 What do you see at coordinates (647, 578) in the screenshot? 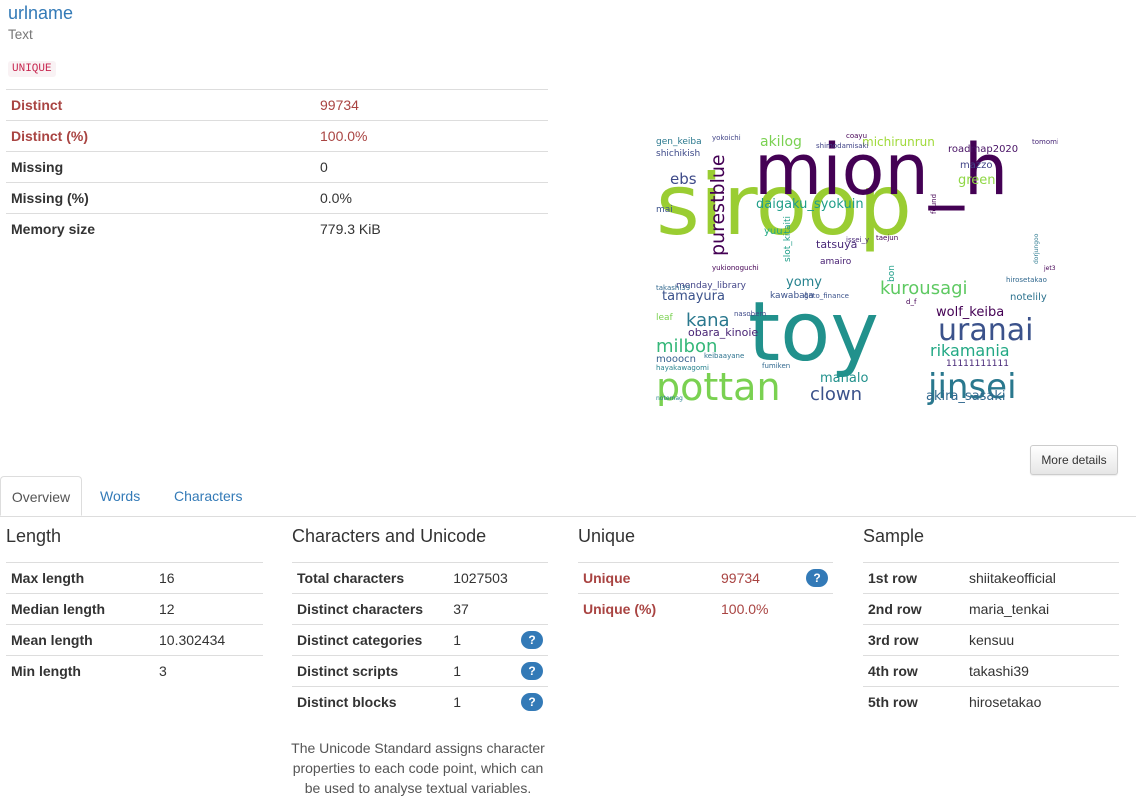
I see `unique-label: Unique` at bounding box center [647, 578].